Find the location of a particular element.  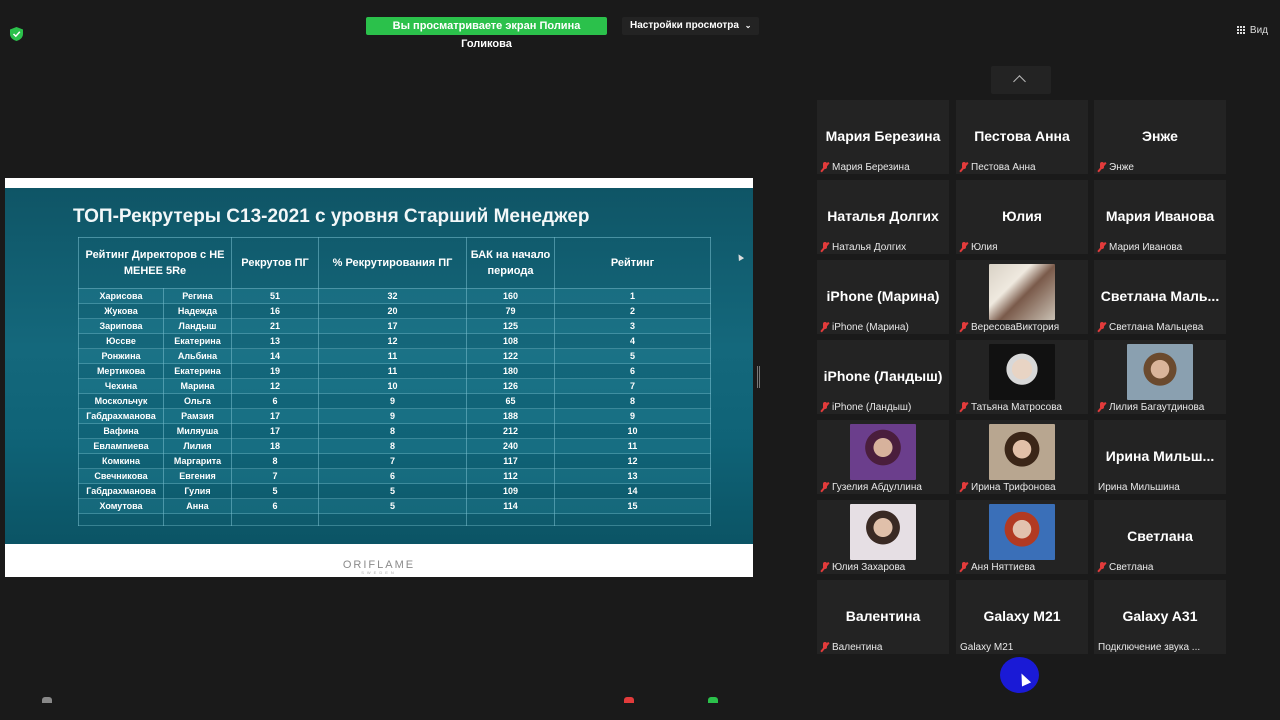

participant-tile: Мария Березина Мария Березина is located at coordinates (883, 137).